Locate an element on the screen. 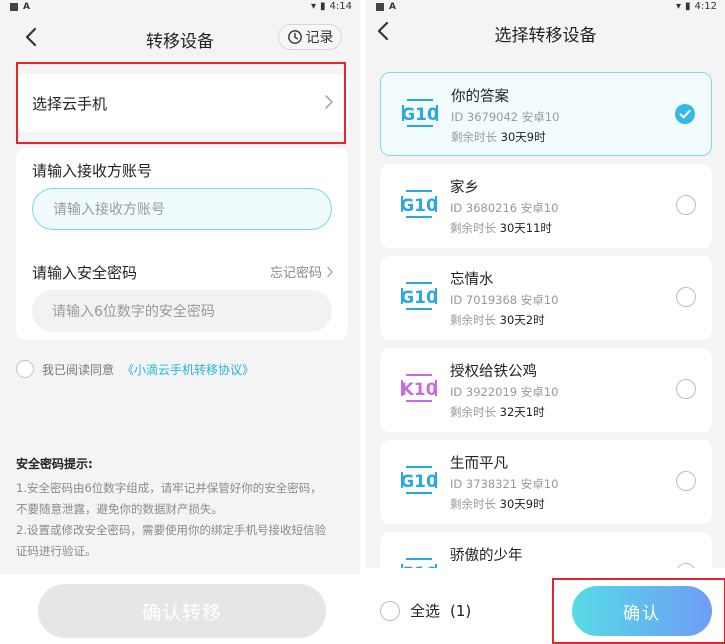 This screenshot has width=725, height=644. status-bar: A ▾ ▮ 4:14 is located at coordinates (180, 8).